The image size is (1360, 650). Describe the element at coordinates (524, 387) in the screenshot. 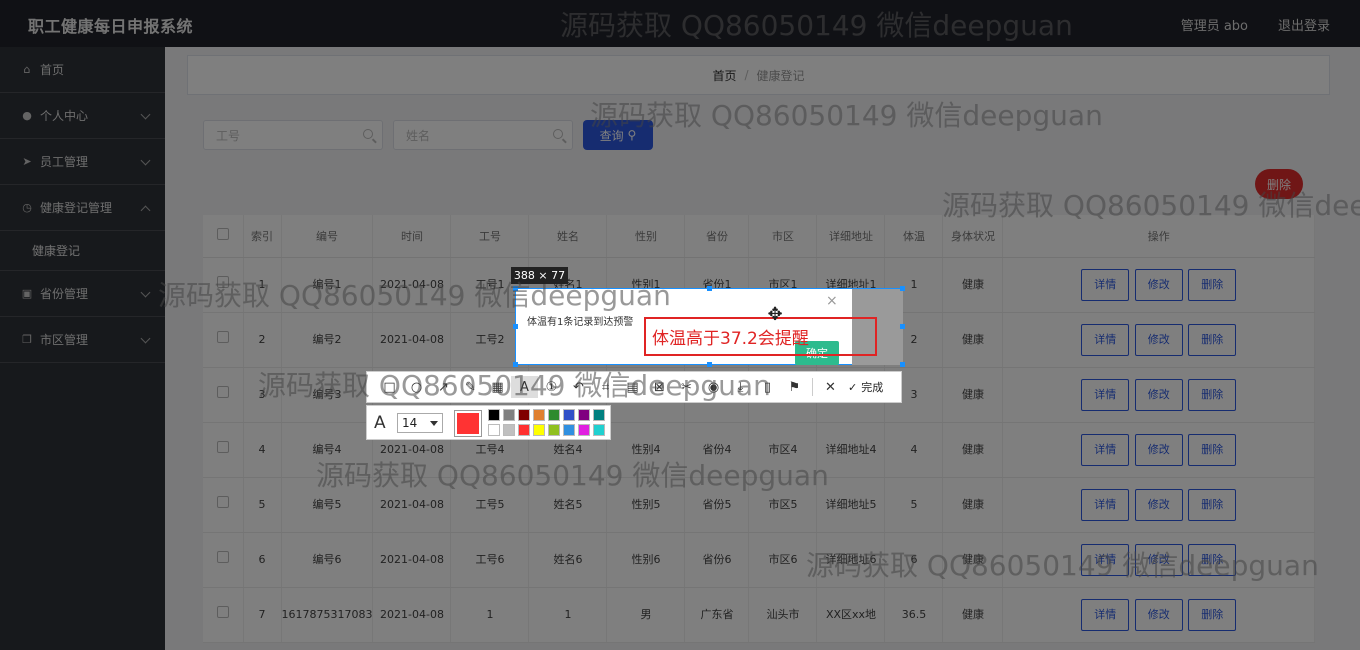

I see `text-tool-icon: A` at that location.